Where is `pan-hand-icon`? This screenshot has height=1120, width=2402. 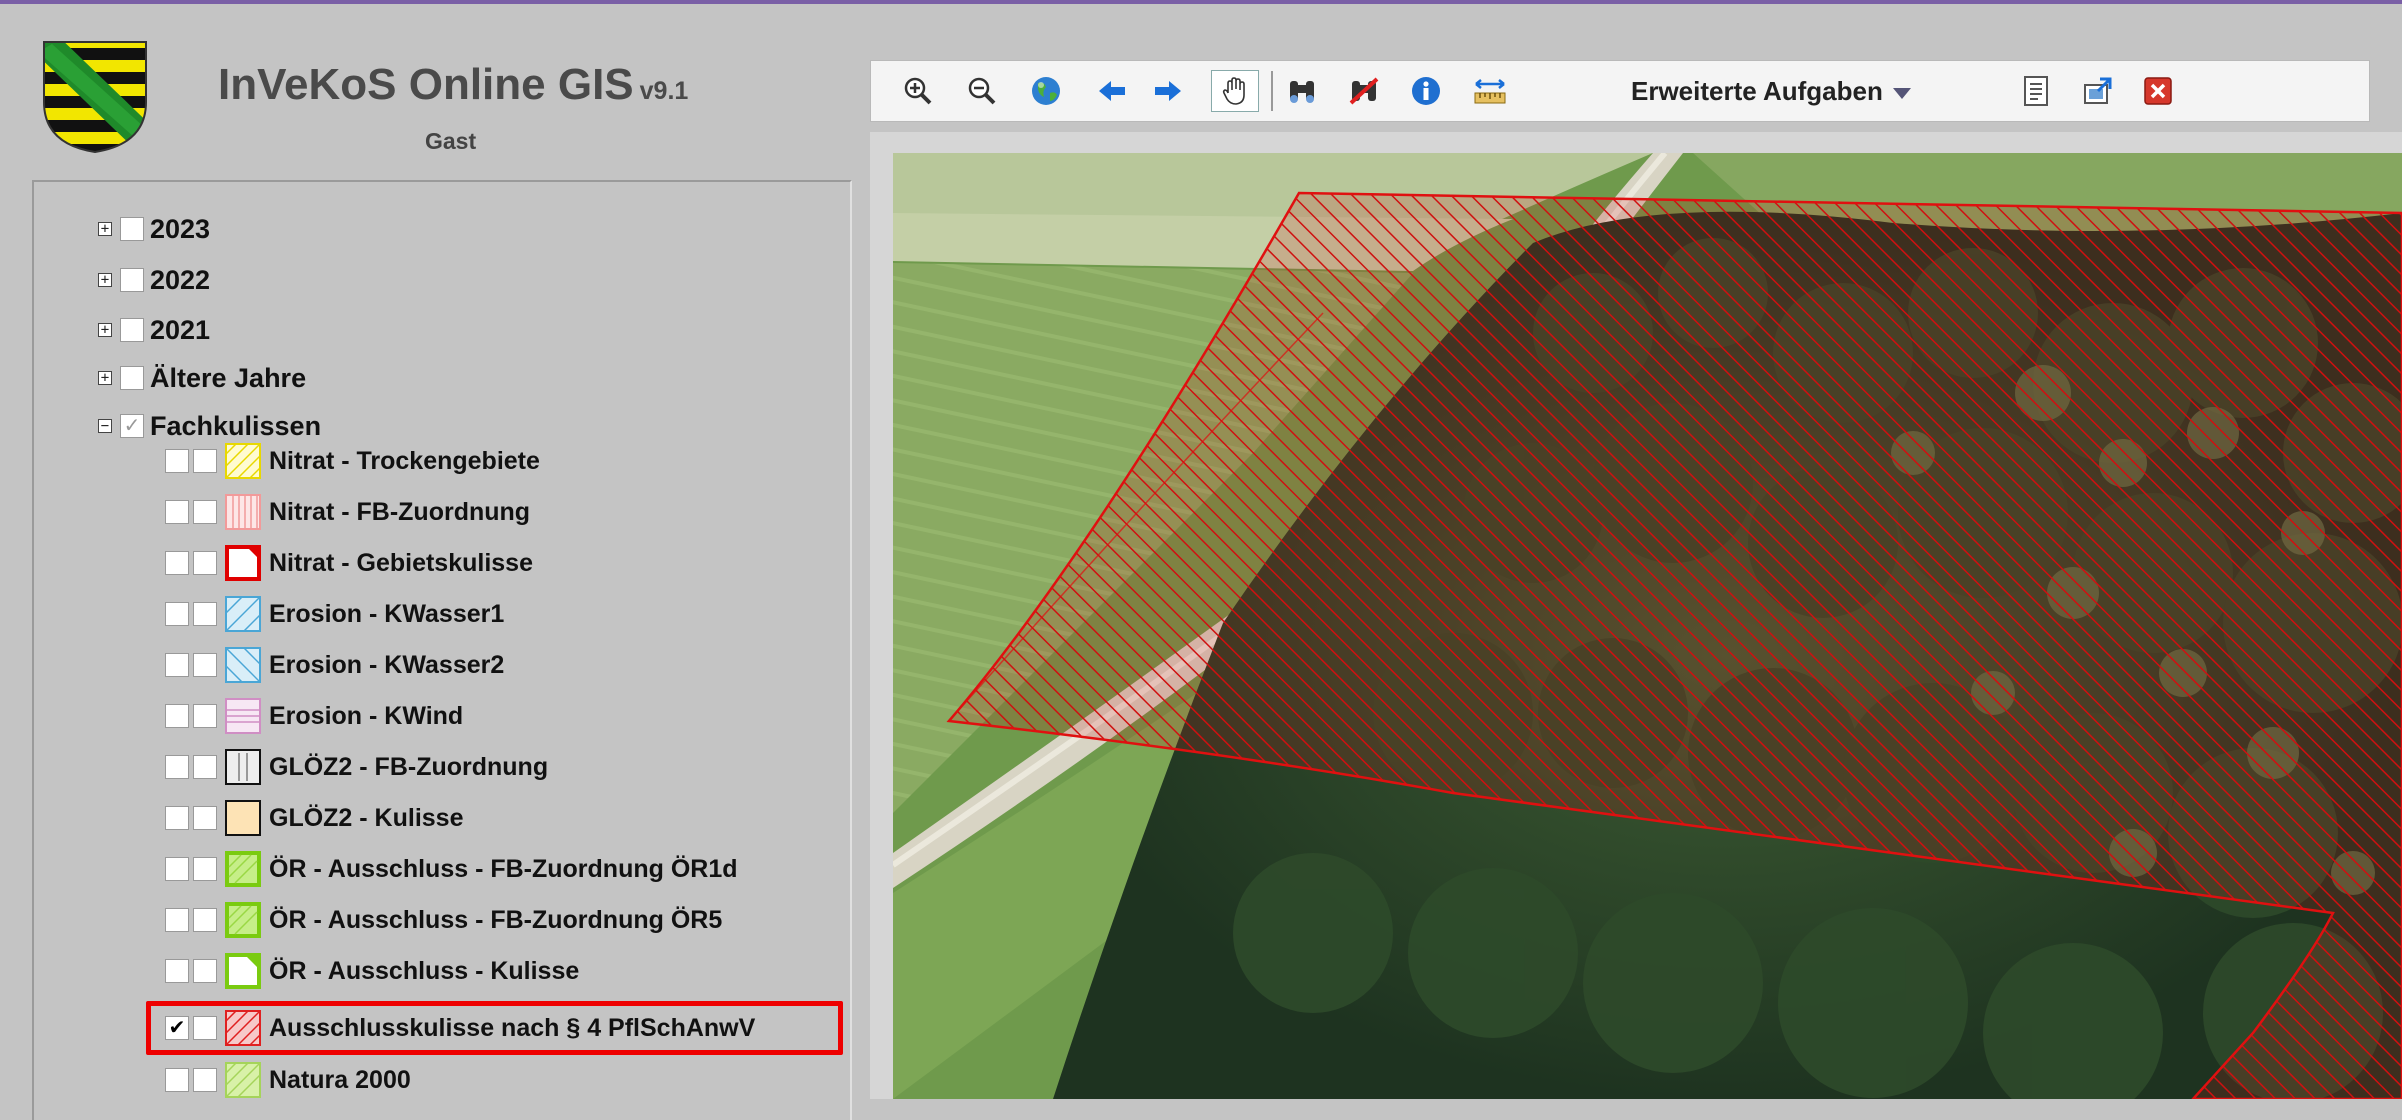
pan-hand-icon is located at coordinates (1233, 91).